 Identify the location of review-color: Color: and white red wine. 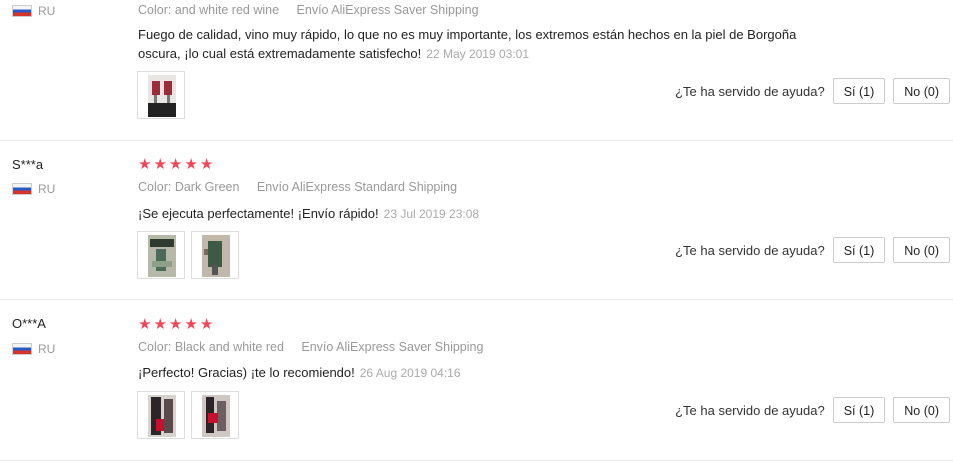
(209, 10).